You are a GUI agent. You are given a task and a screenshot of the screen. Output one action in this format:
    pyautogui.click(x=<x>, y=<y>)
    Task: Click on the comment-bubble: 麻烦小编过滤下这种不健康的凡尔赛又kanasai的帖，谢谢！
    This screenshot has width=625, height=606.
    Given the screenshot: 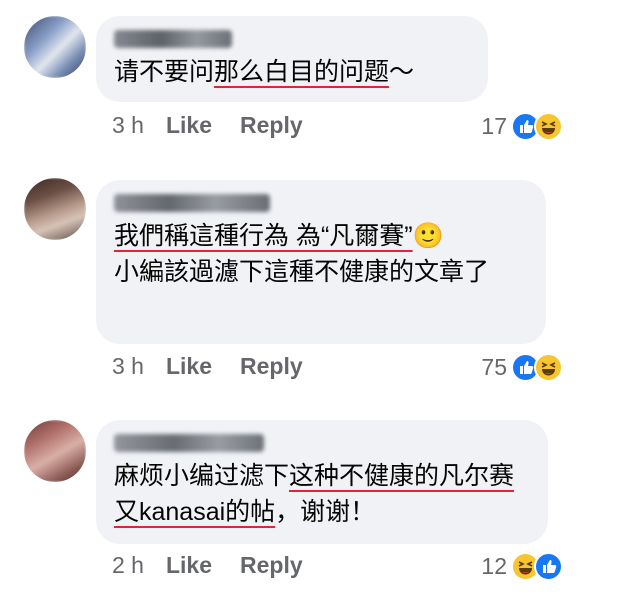 What is the action you would take?
    pyautogui.click(x=322, y=482)
    